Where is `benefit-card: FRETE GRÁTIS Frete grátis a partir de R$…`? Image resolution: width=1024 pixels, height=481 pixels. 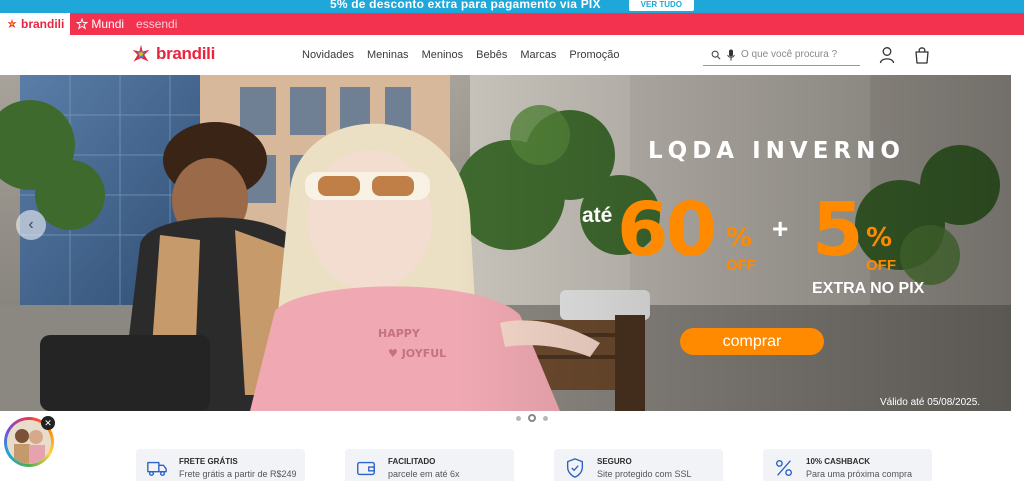
benefit-card: FRETE GRÁTIS Frete grátis a partir de R$… is located at coordinates (220, 465).